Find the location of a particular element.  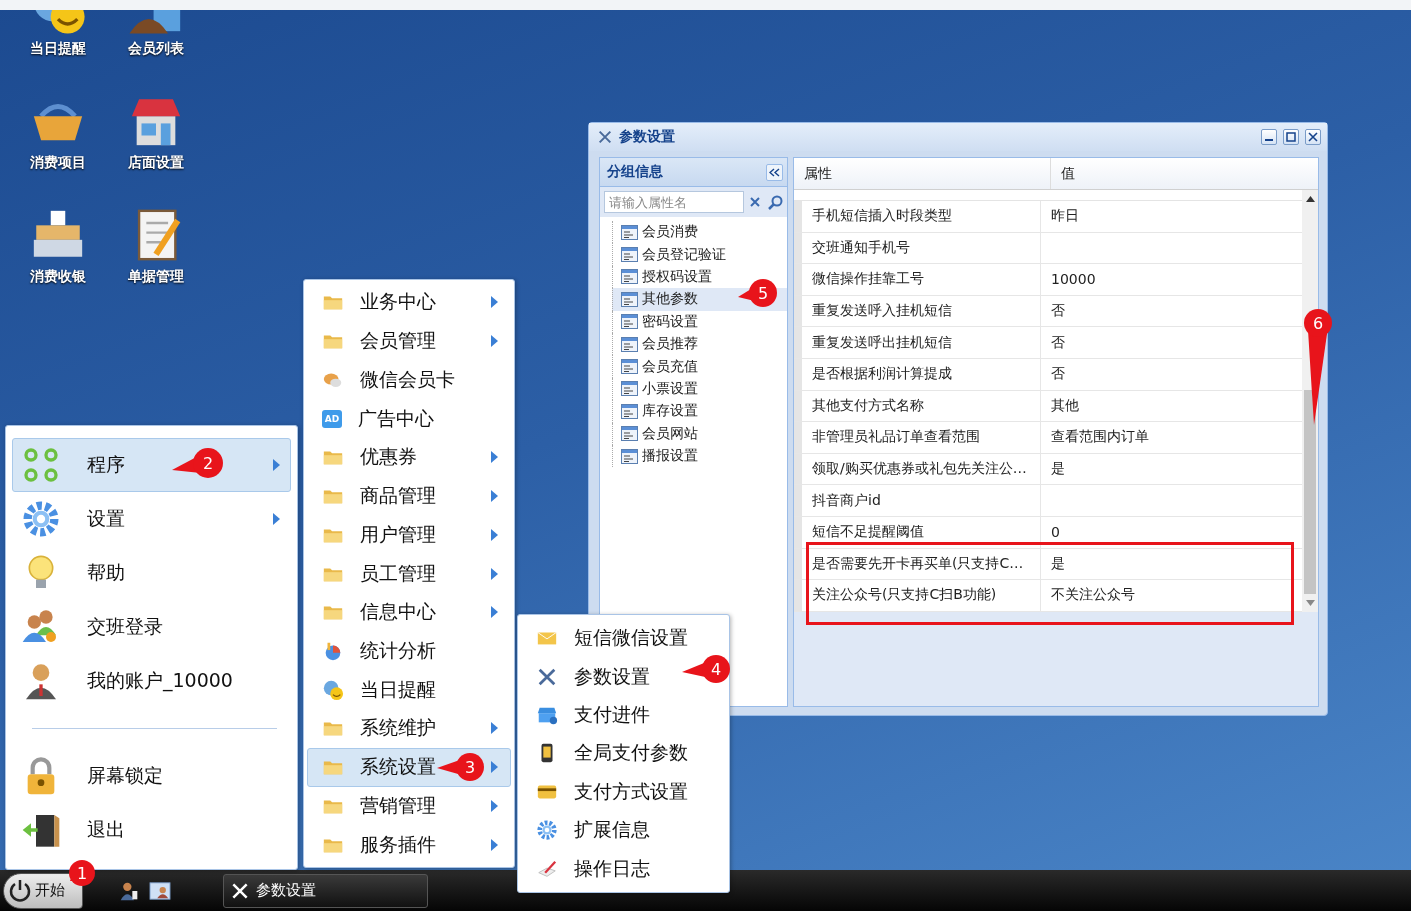

callout-tooltip: 4 is located at coordinates (706, 669).